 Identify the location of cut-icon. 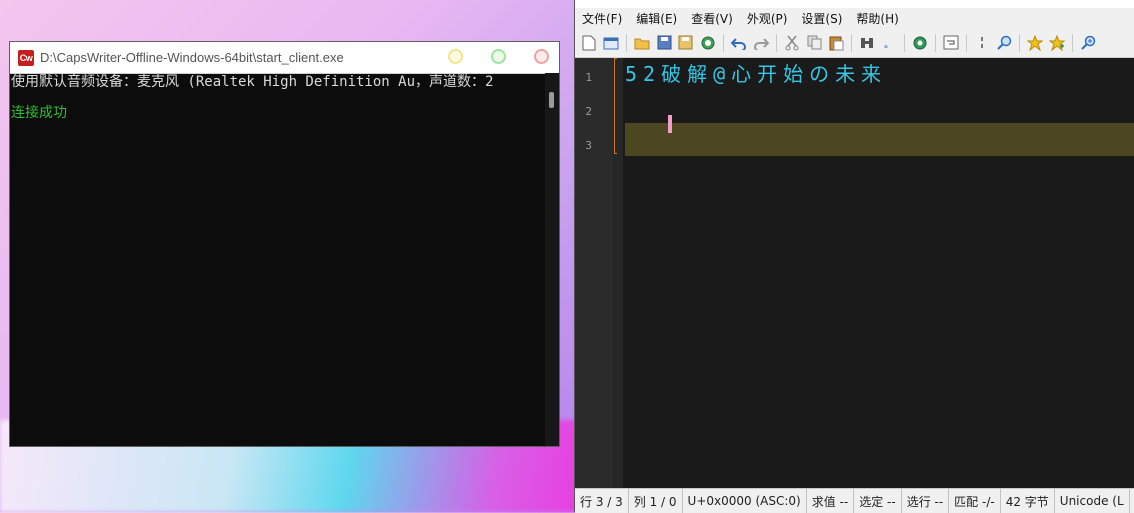
(792, 43).